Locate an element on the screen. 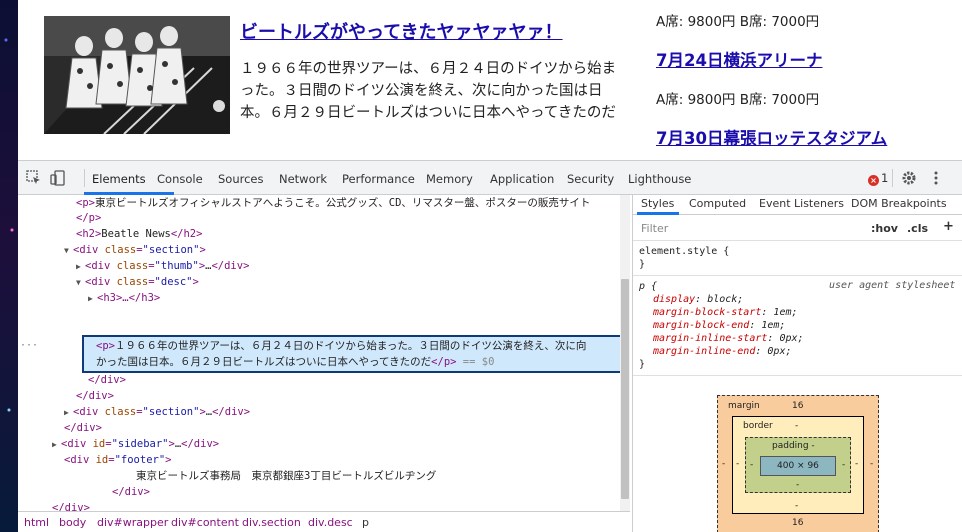 This screenshot has height=532, width=962. breadcrumb-item: body is located at coordinates (72, 522).